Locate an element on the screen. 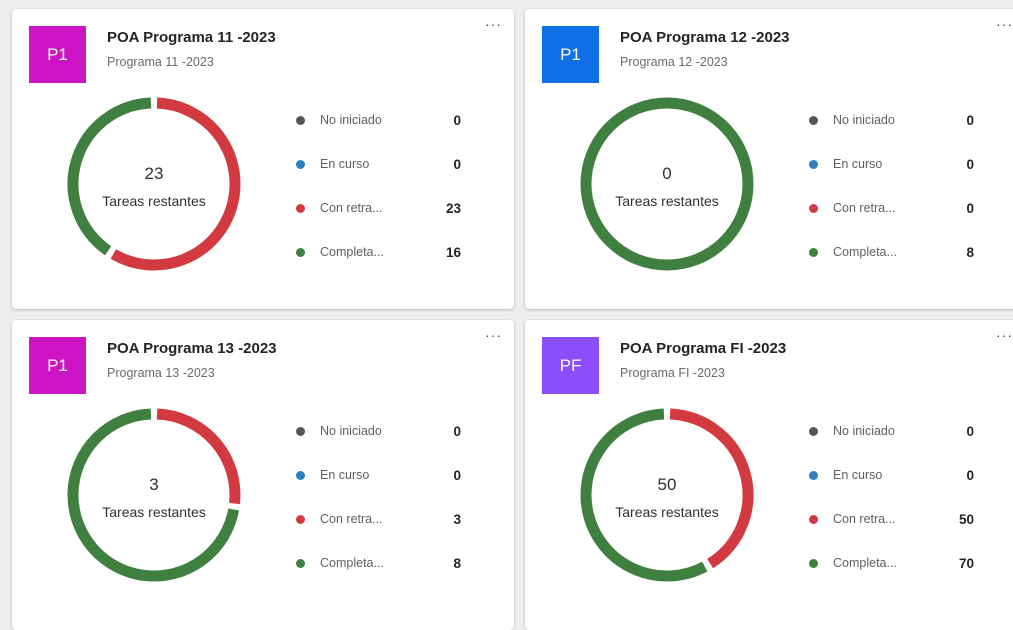 This screenshot has width=1013, height=630. legend-late: Con retra... 3 is located at coordinates (378, 519).